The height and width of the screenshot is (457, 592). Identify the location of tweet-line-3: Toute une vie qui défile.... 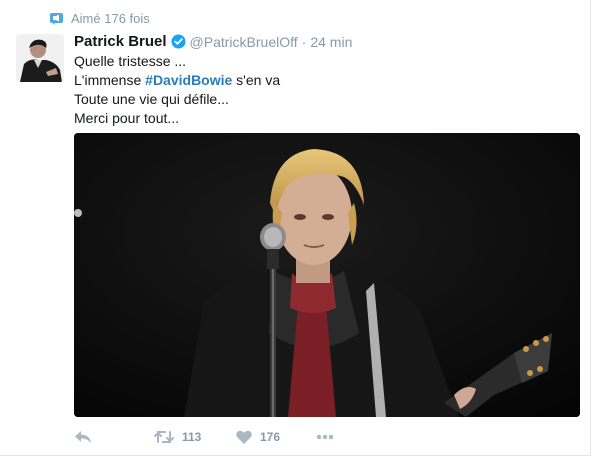
(151, 99).